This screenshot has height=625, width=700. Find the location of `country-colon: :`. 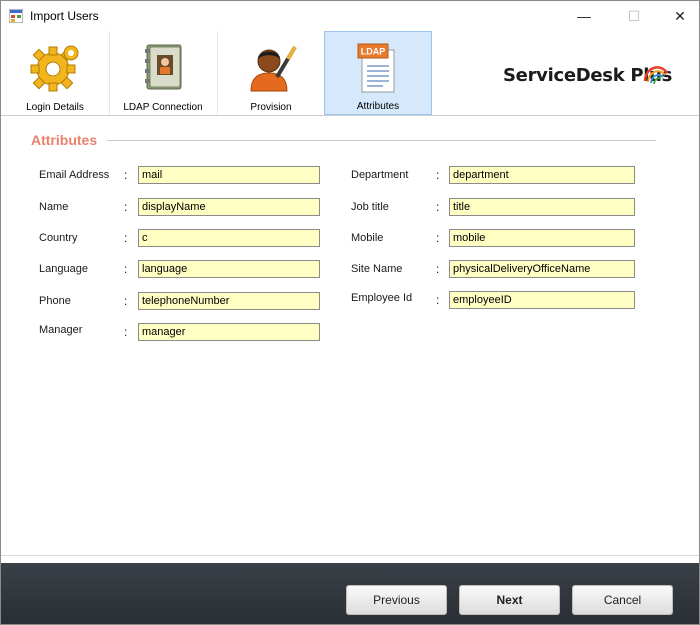

country-colon: : is located at coordinates (126, 238).